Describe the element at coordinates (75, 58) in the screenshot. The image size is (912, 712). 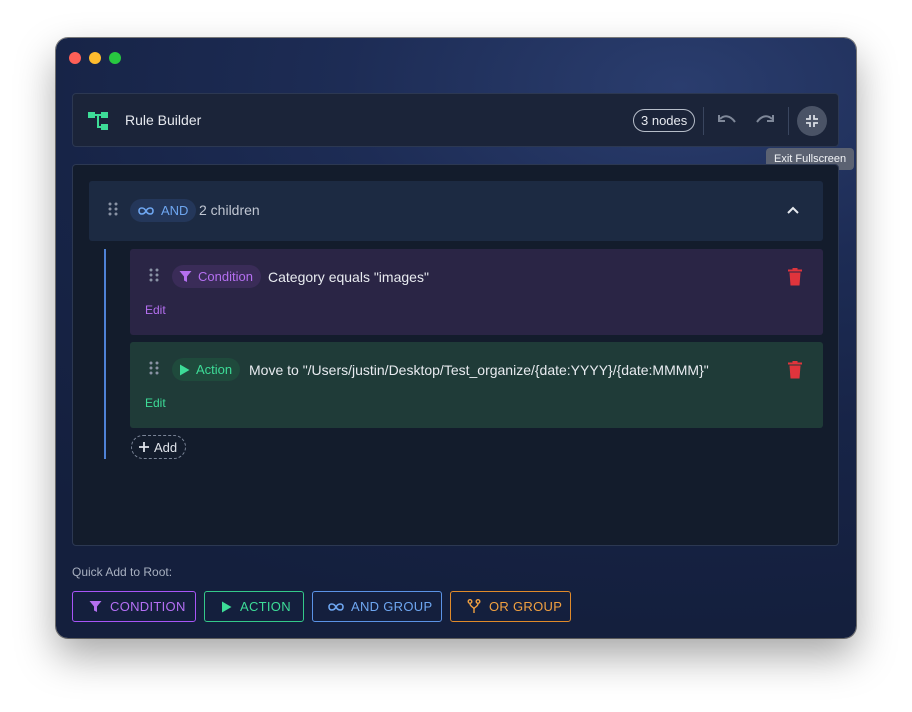
I see `close-window-button` at that location.